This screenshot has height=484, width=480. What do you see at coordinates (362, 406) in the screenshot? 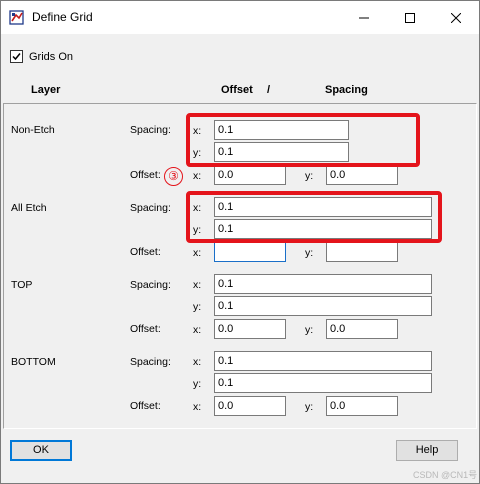
I see `bottom-offset-y-input: 0.0` at bounding box center [362, 406].